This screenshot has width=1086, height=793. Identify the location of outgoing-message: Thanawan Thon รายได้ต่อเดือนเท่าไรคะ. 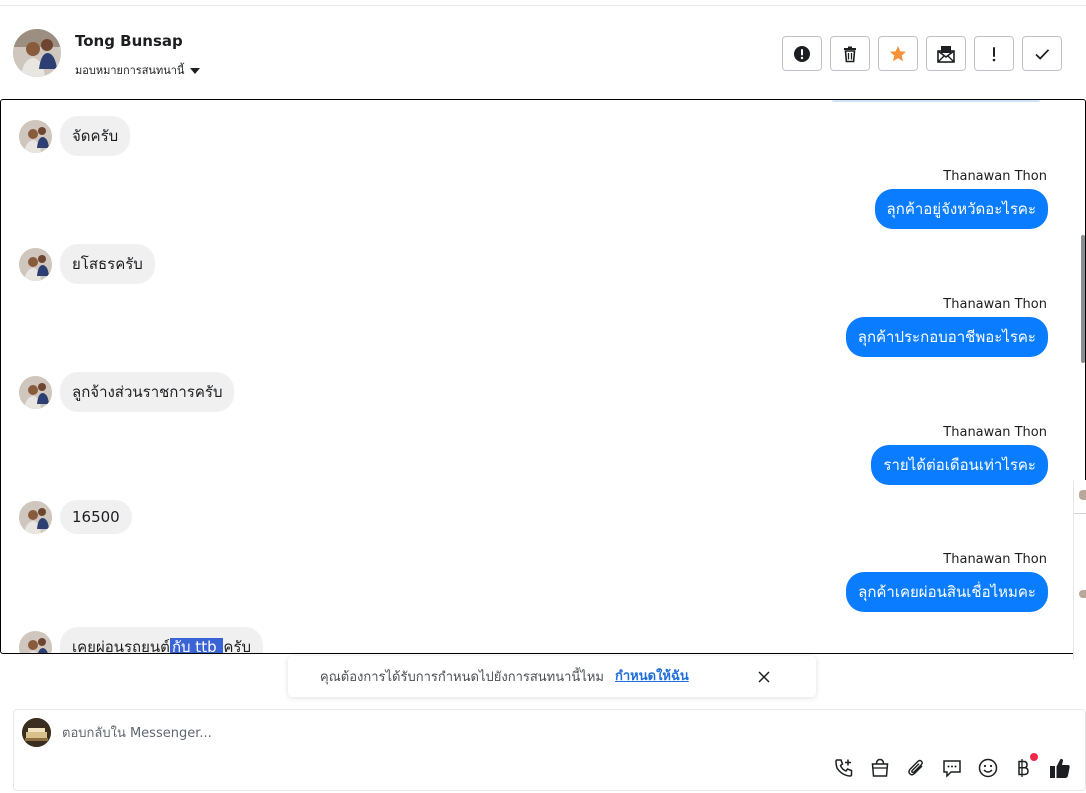
(959, 455).